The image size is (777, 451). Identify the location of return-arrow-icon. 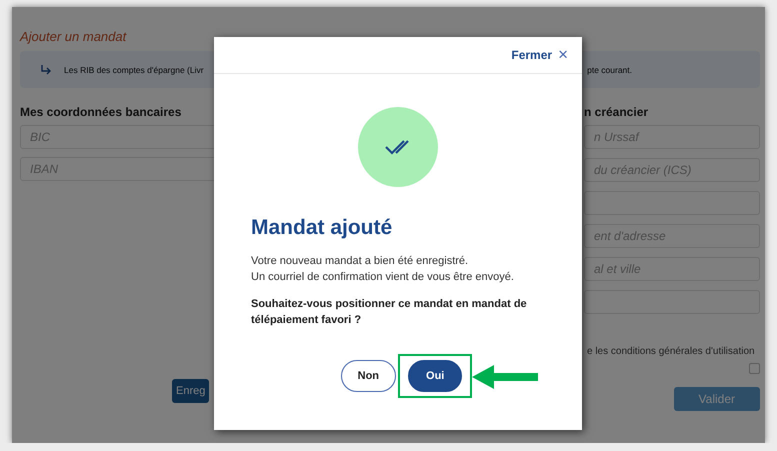
(46, 69).